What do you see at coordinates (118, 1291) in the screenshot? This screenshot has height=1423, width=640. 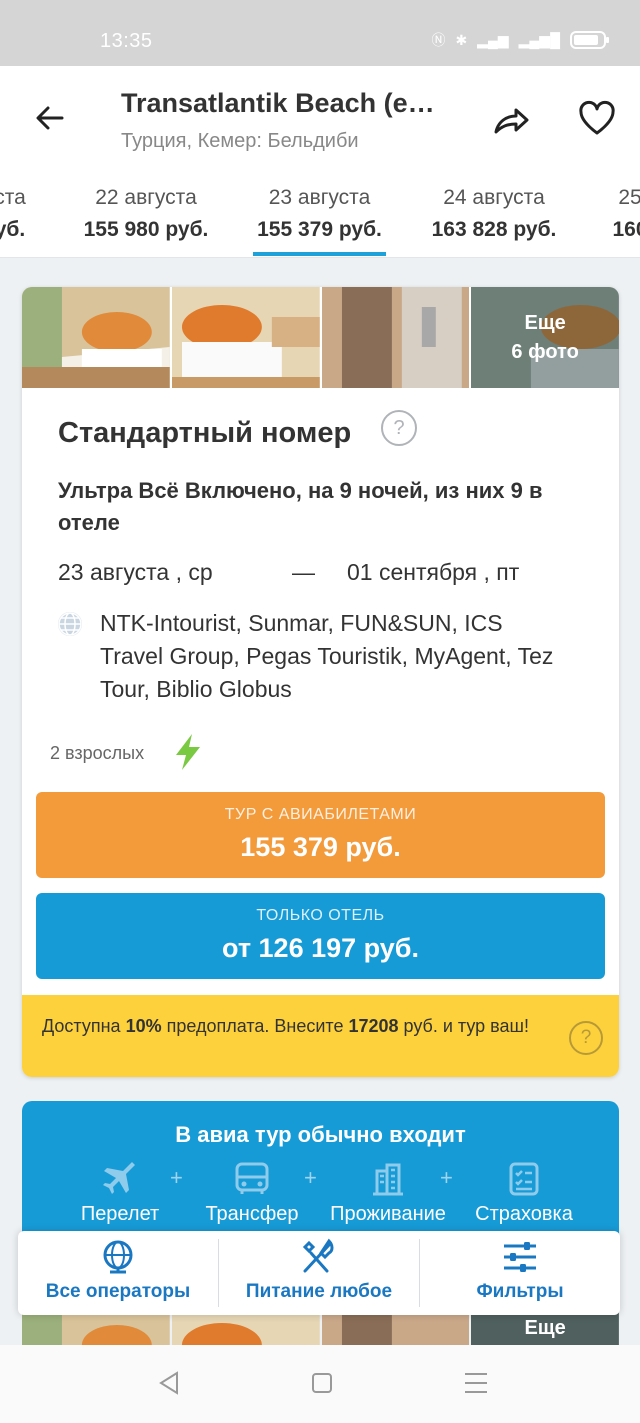 I see `all-operators-label: Все операторы` at bounding box center [118, 1291].